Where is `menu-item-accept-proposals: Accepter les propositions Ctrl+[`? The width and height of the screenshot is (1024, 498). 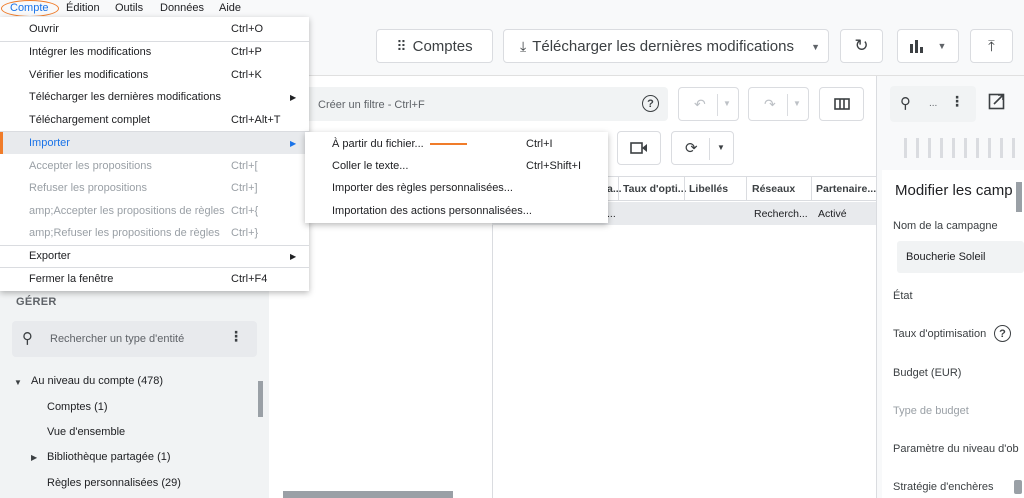
menu-item-accept-proposals: Accepter les propositions Ctrl+[ is located at coordinates (154, 166).